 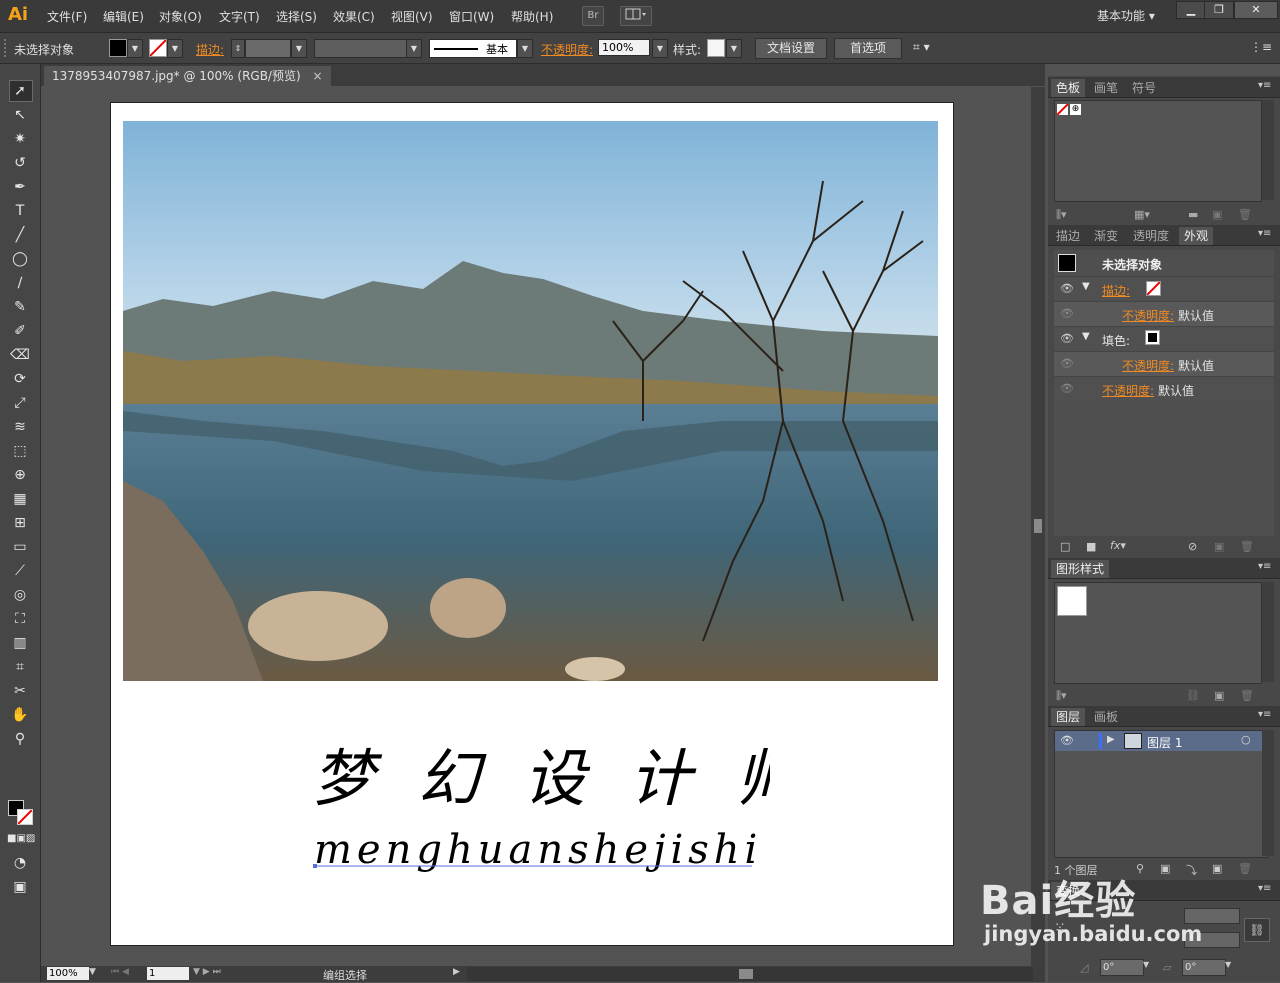 I want to click on vertical-scrollbar, so click(x=1038, y=527).